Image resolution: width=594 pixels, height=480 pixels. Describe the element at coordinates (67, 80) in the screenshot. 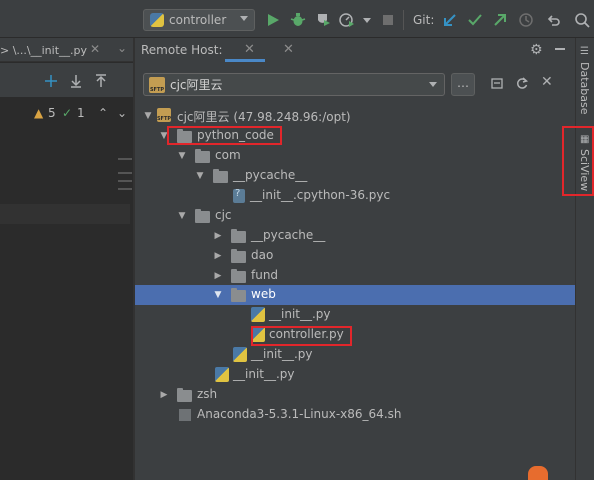

I see `editor-tool-row` at that location.